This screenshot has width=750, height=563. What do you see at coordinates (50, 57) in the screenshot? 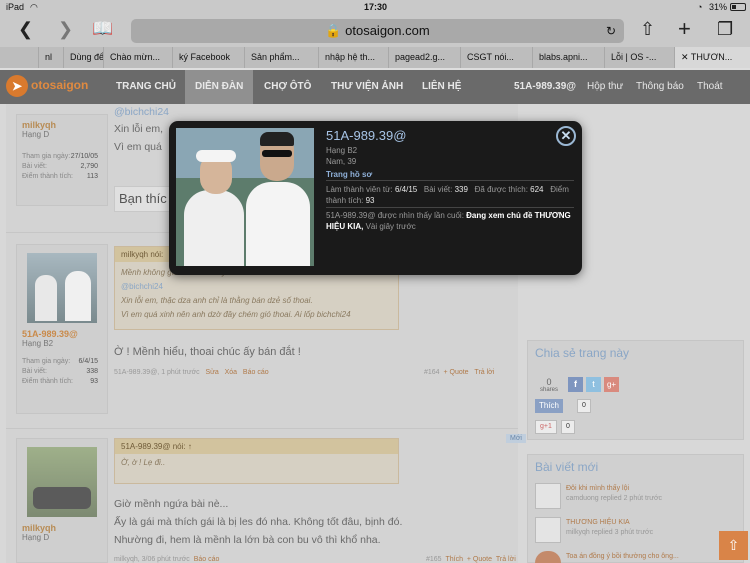
I see `tab: nl` at bounding box center [50, 57].